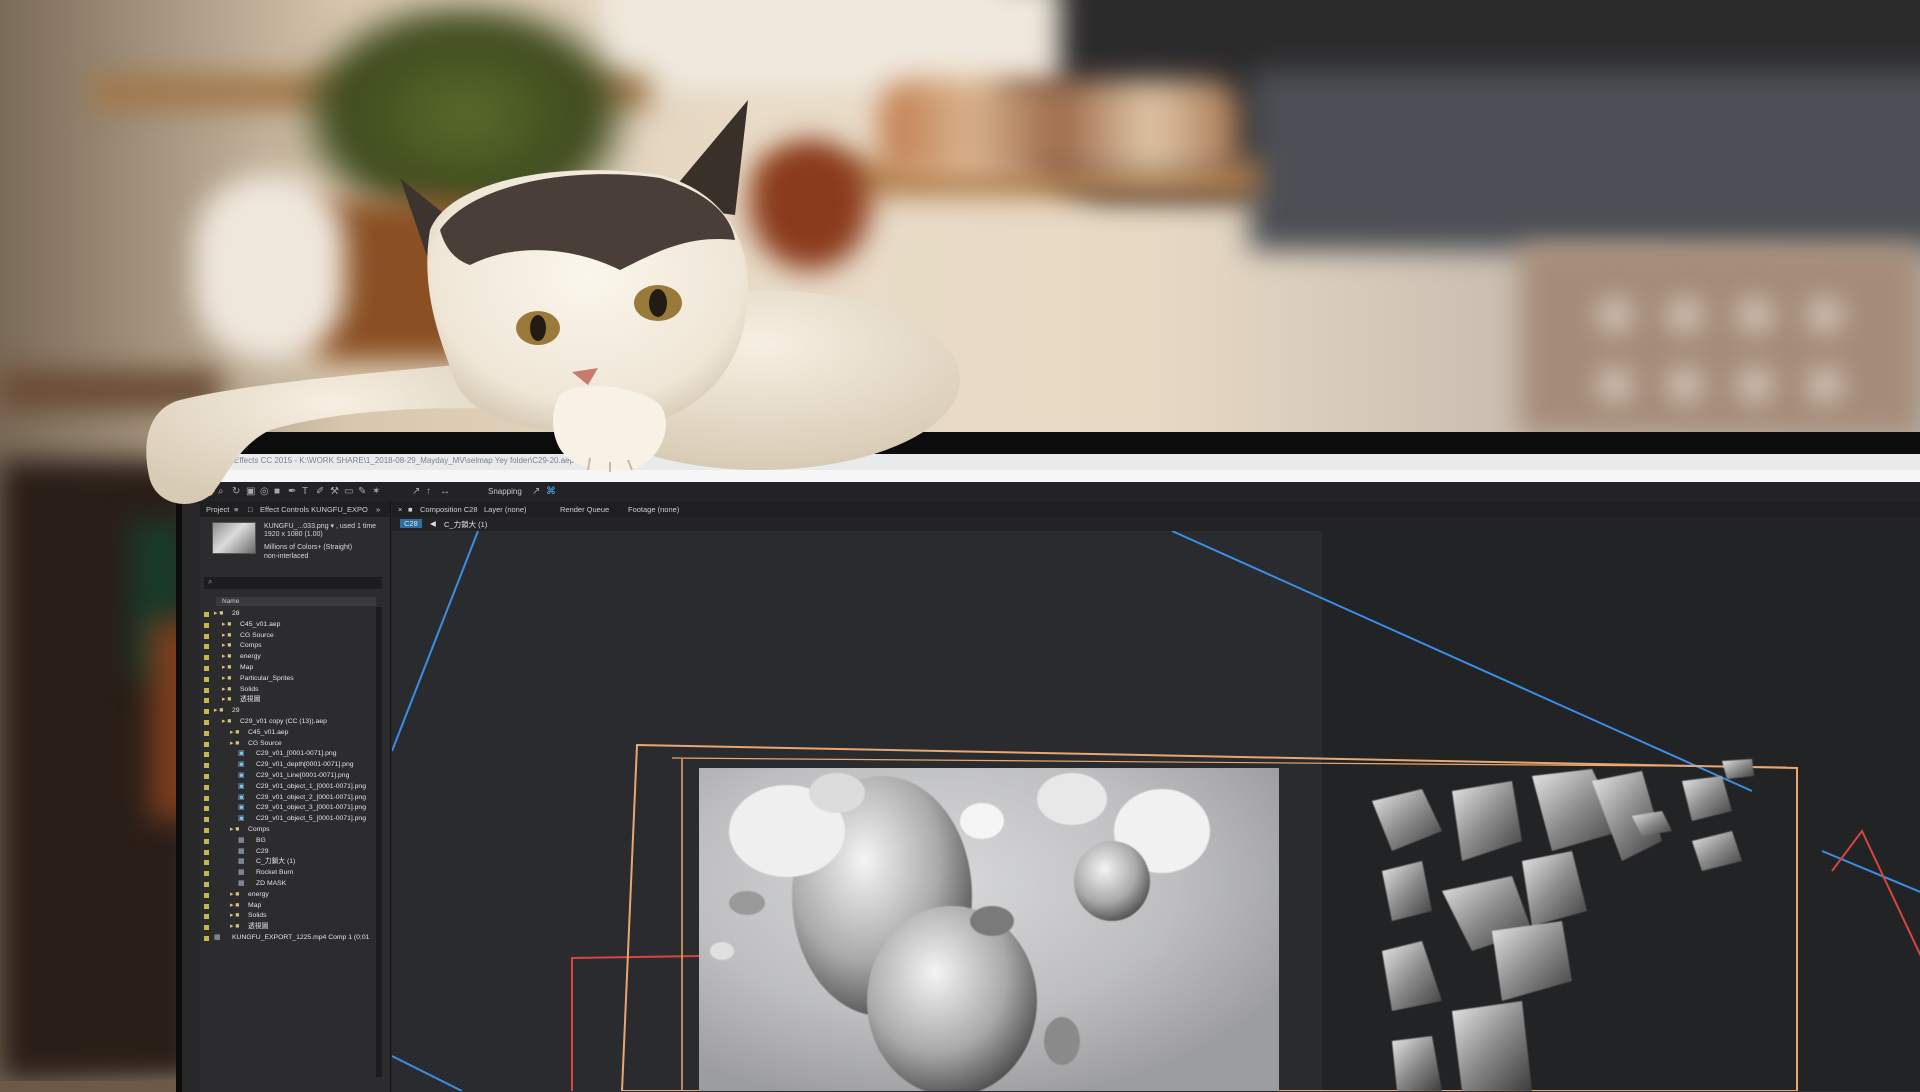 The image size is (1920, 1092). What do you see at coordinates (410, 509) in the screenshot?
I see `composition-lock-icon: ■` at bounding box center [410, 509].